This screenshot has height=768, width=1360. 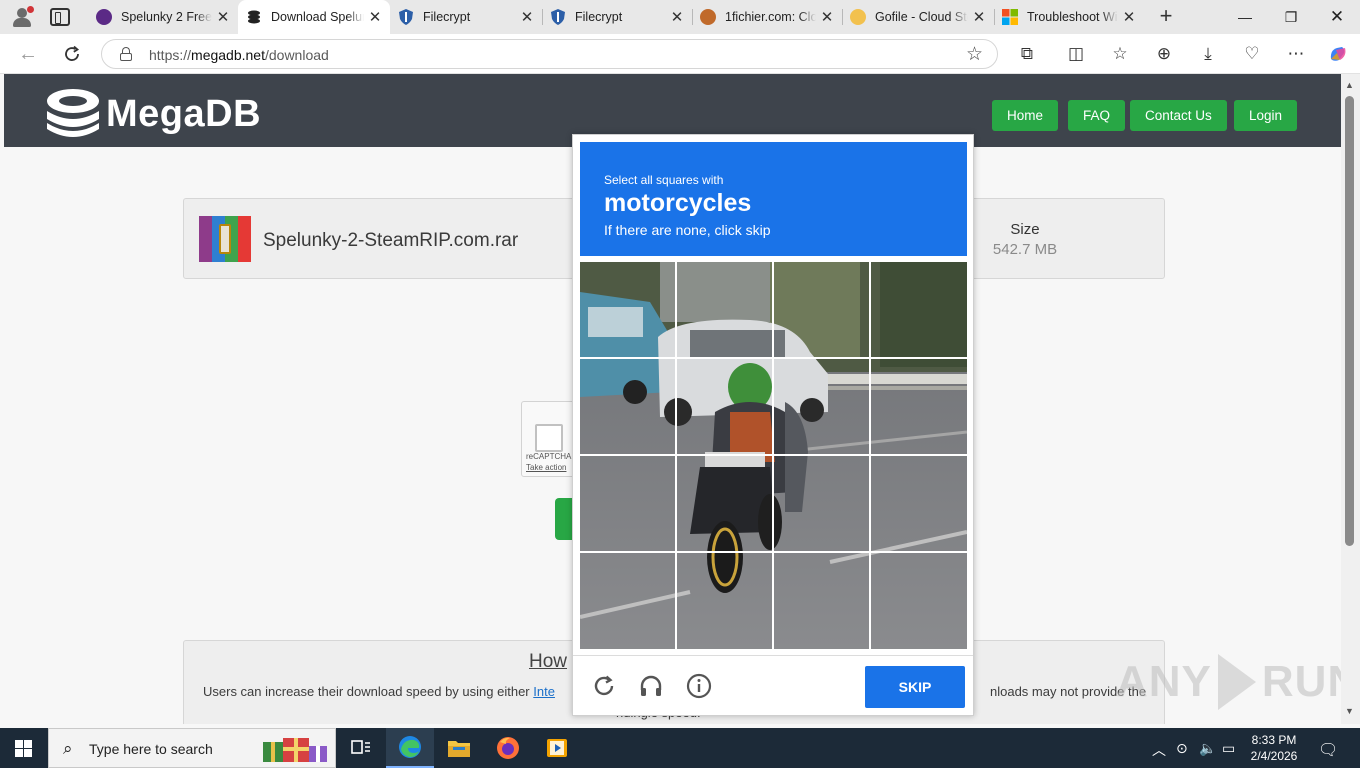 I want to click on network-icon: ▭, so click(x=1228, y=748).